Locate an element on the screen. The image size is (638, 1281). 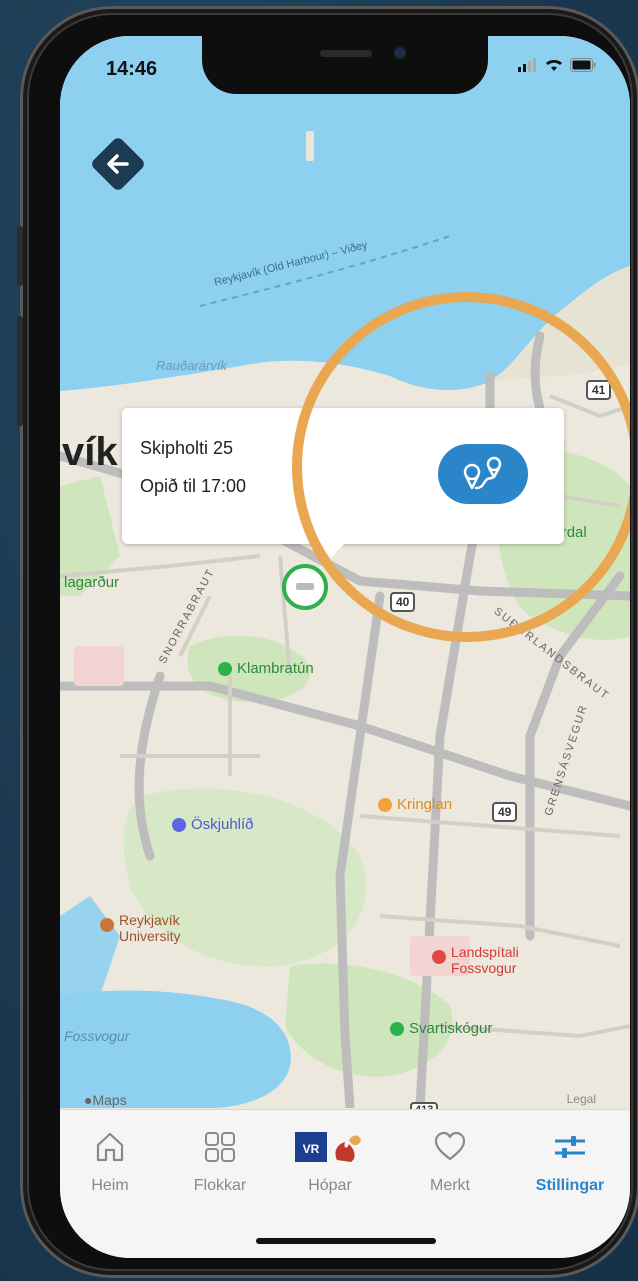
opening-hours: Opið til 17:00 is located at coordinates (193, 486).